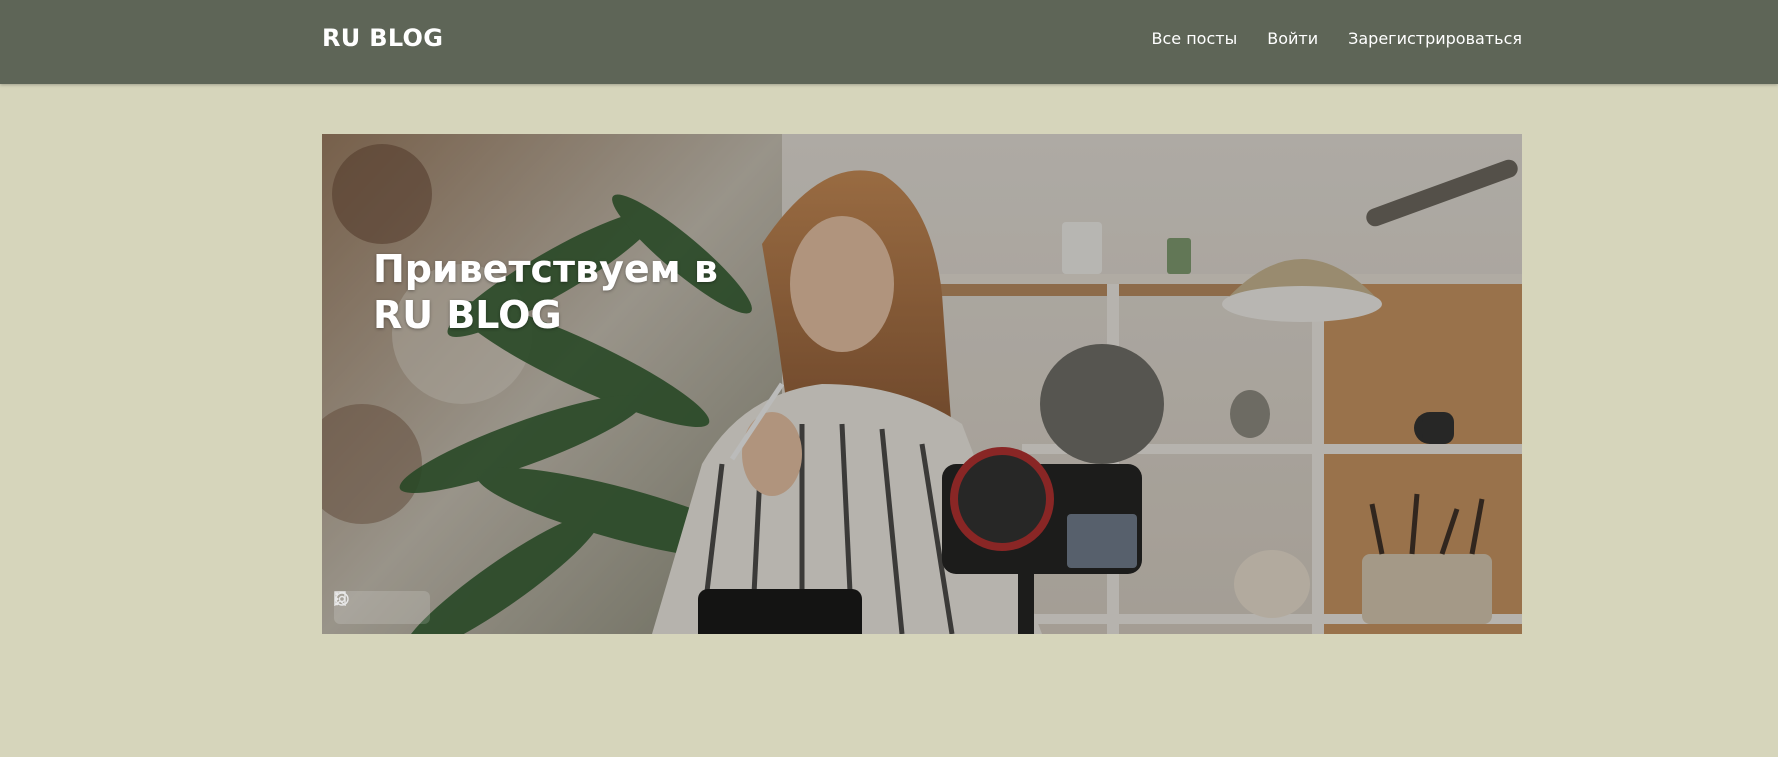 The width and height of the screenshot is (1778, 757). Describe the element at coordinates (1337, 38) in the screenshot. I see `nav-links: Все посты Войти Зарегистрироваться` at that location.